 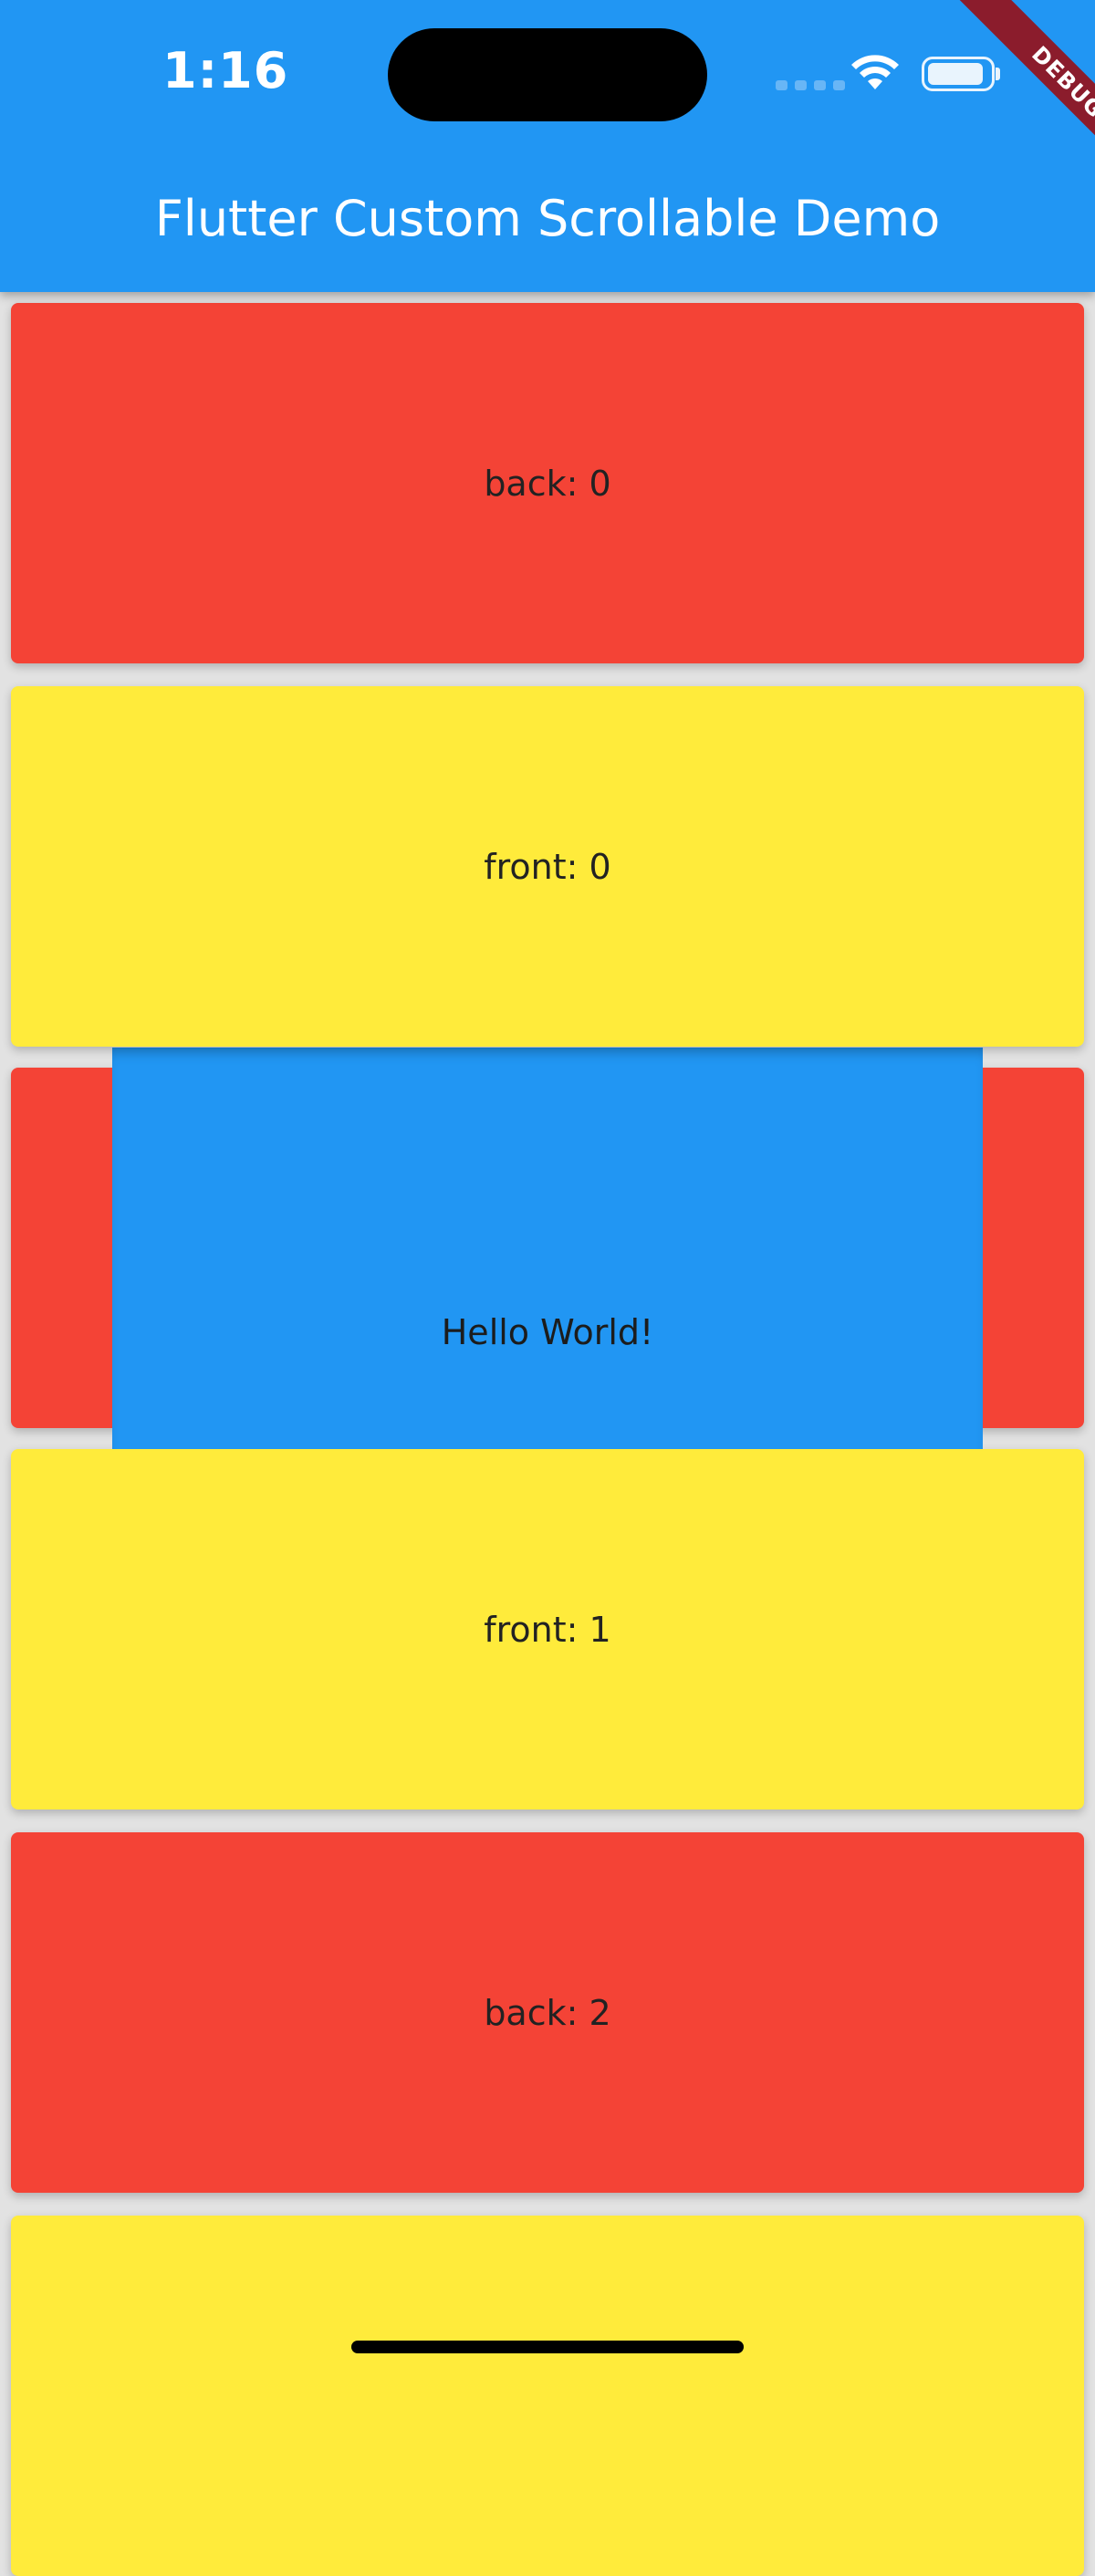 What do you see at coordinates (810, 85) in the screenshot?
I see `cellular-signal-icon` at bounding box center [810, 85].